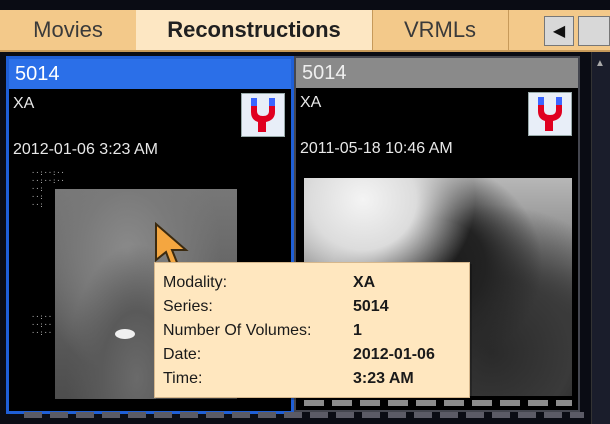 Image resolution: width=610 pixels, height=424 pixels. What do you see at coordinates (383, 378) in the screenshot?
I see `tooltip-value: 3:23 AM` at bounding box center [383, 378].